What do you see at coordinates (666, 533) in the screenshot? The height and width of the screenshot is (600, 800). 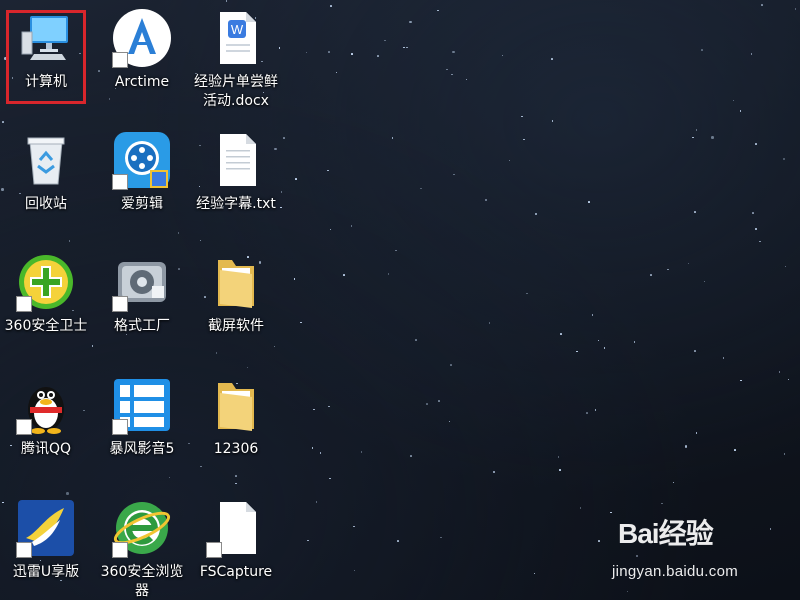 I see `watermark-logo: Bai经验` at bounding box center [666, 533].